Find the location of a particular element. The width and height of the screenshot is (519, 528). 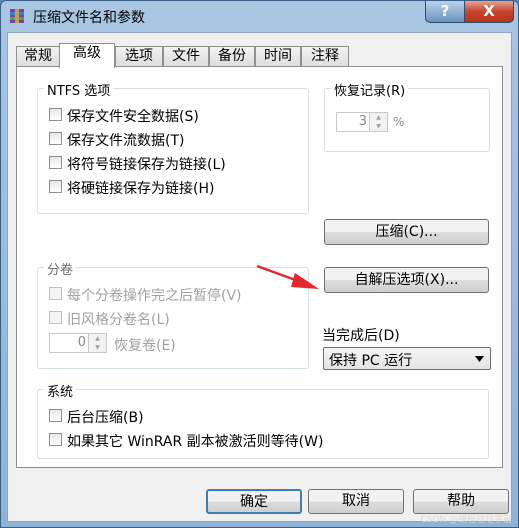

recovery-volumes-label: 恢复卷(E) is located at coordinates (145, 346).